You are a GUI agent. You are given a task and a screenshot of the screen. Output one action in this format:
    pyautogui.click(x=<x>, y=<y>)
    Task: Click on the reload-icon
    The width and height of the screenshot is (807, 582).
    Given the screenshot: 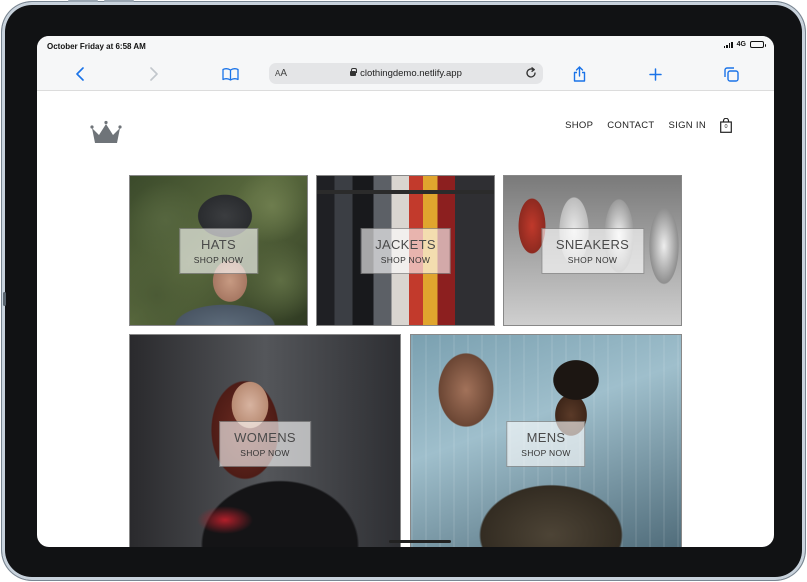 What is the action you would take?
    pyautogui.click(x=531, y=74)
    